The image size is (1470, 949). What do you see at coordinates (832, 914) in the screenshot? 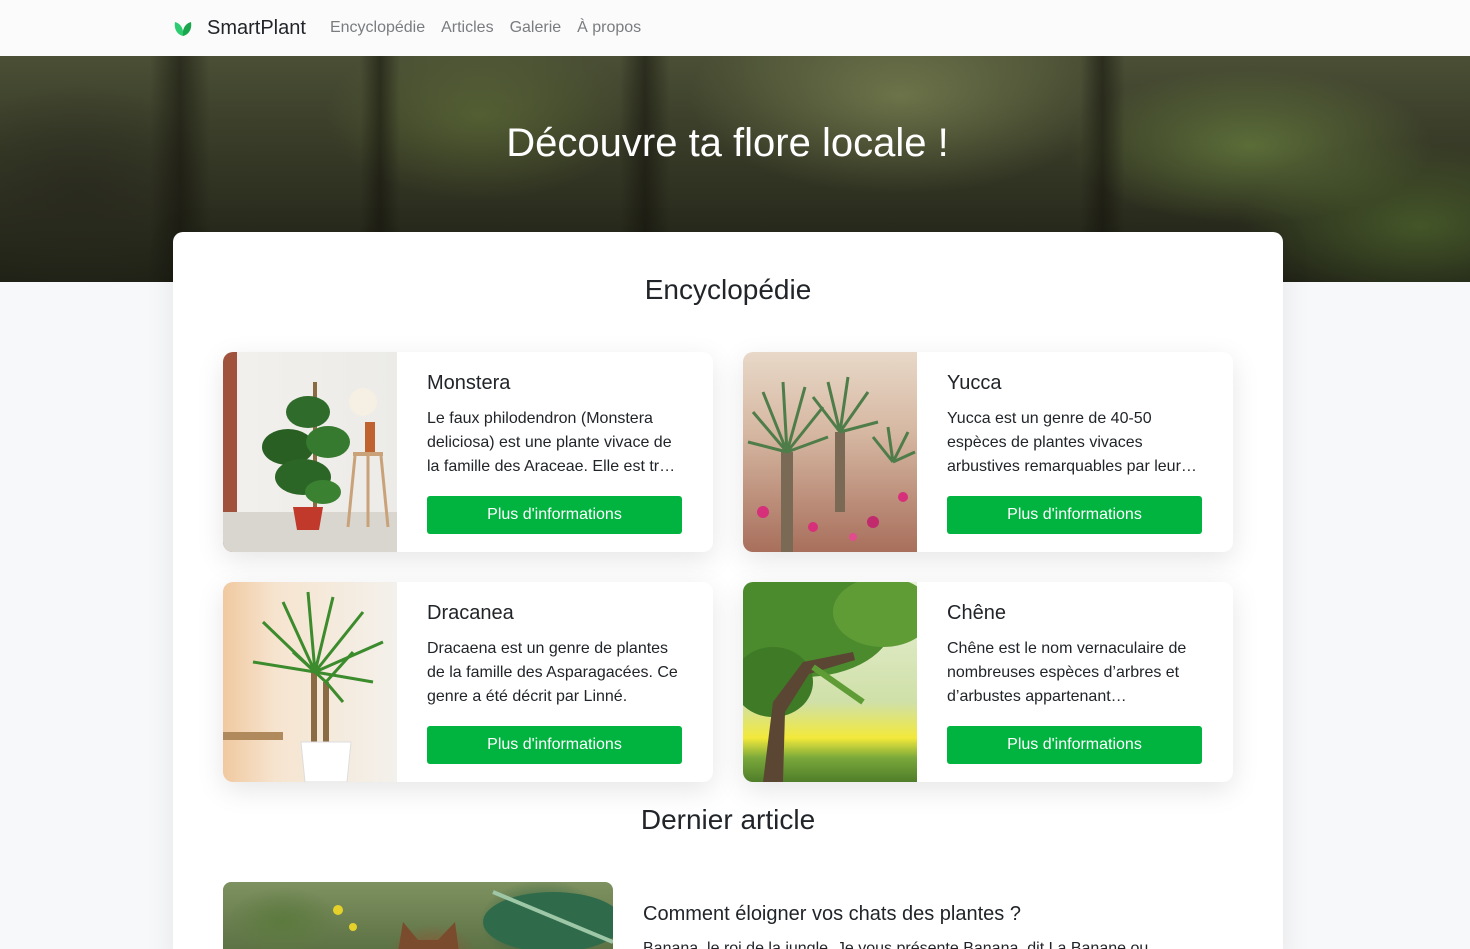
I see `article-title: Comment éloigner vos chats des plantes ?` at bounding box center [832, 914].